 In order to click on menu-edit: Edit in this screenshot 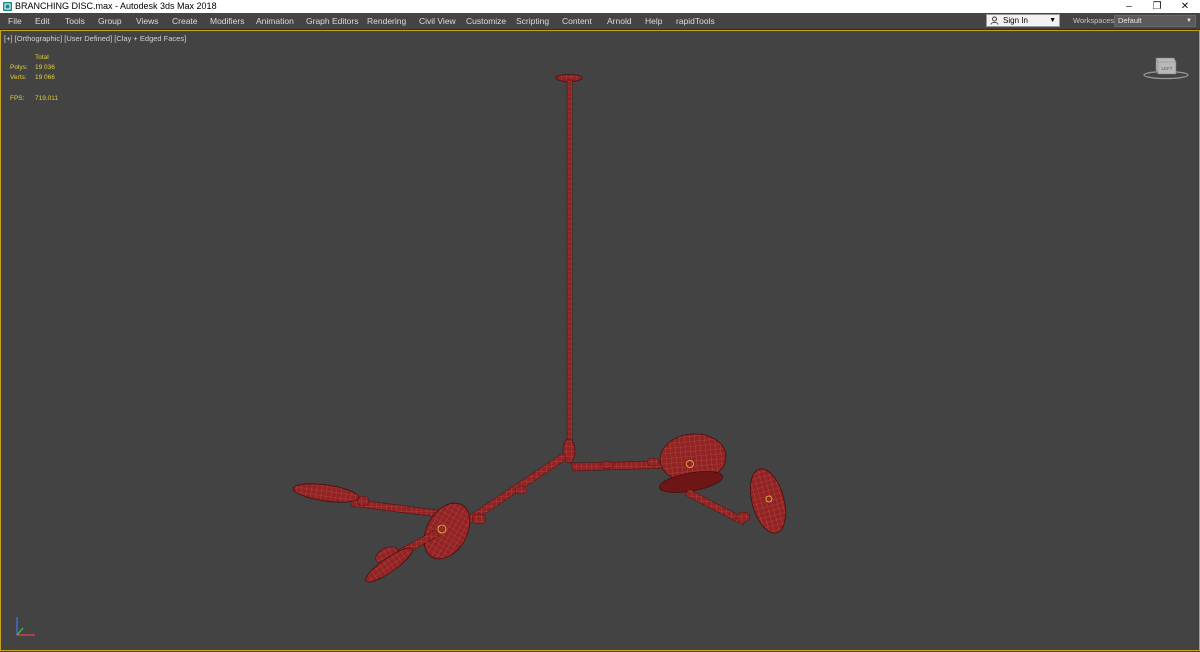, I will do `click(42, 21)`.